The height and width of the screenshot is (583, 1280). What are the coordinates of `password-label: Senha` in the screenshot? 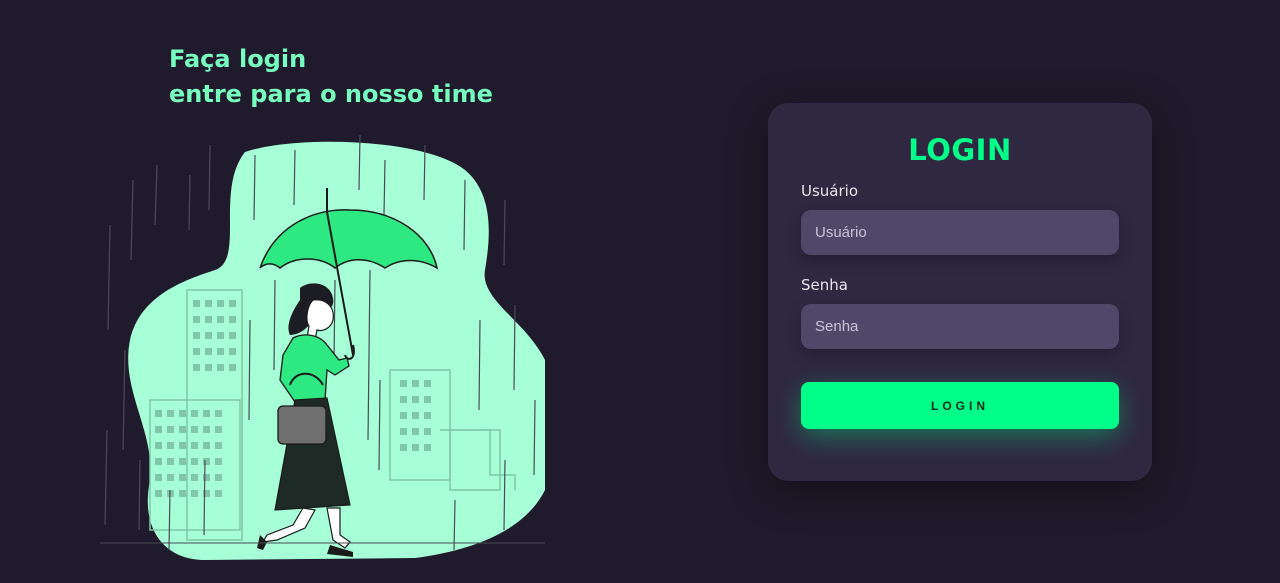 It's located at (824, 285).